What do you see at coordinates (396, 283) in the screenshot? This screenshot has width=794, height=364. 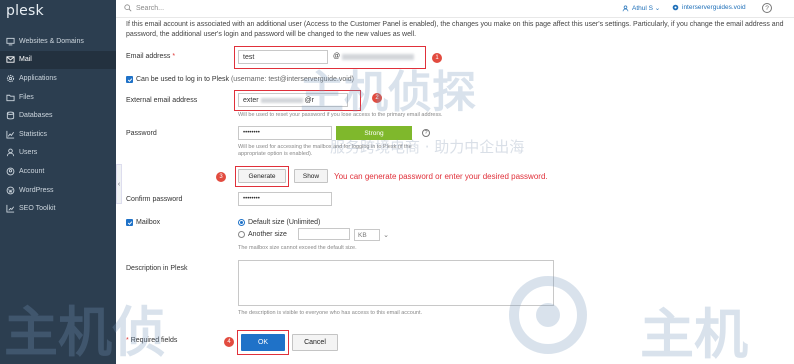 I see `description-textarea` at bounding box center [396, 283].